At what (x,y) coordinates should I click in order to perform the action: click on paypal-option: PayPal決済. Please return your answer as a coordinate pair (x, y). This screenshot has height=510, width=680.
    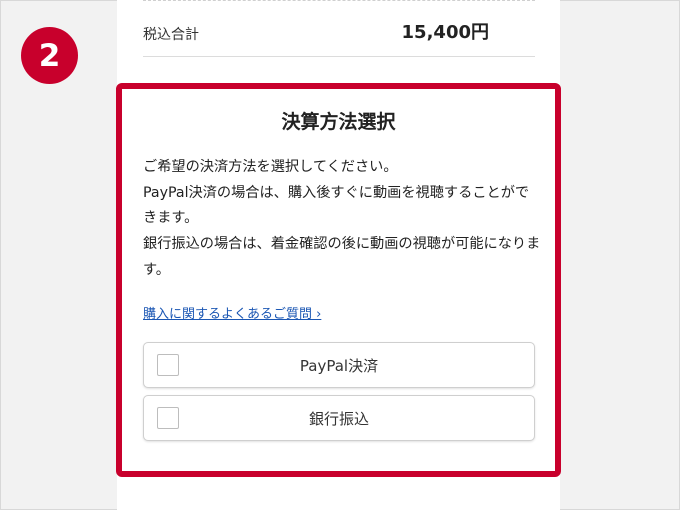
    Looking at the image, I should click on (339, 365).